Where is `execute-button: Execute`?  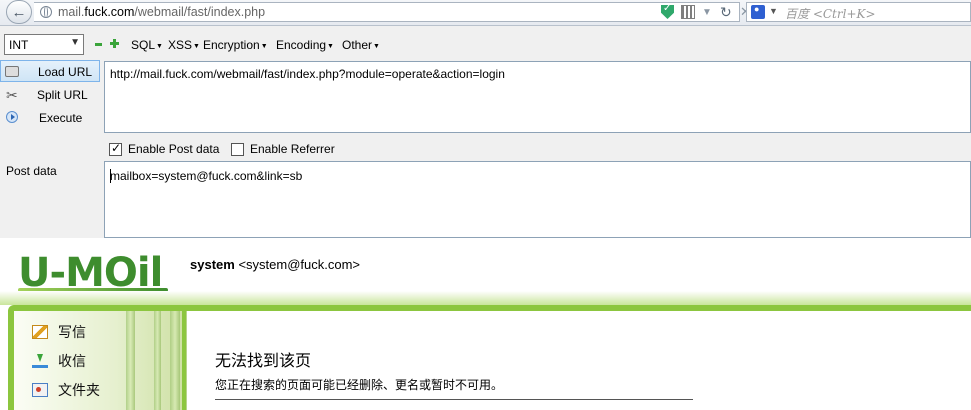
execute-button: Execute is located at coordinates (50, 118).